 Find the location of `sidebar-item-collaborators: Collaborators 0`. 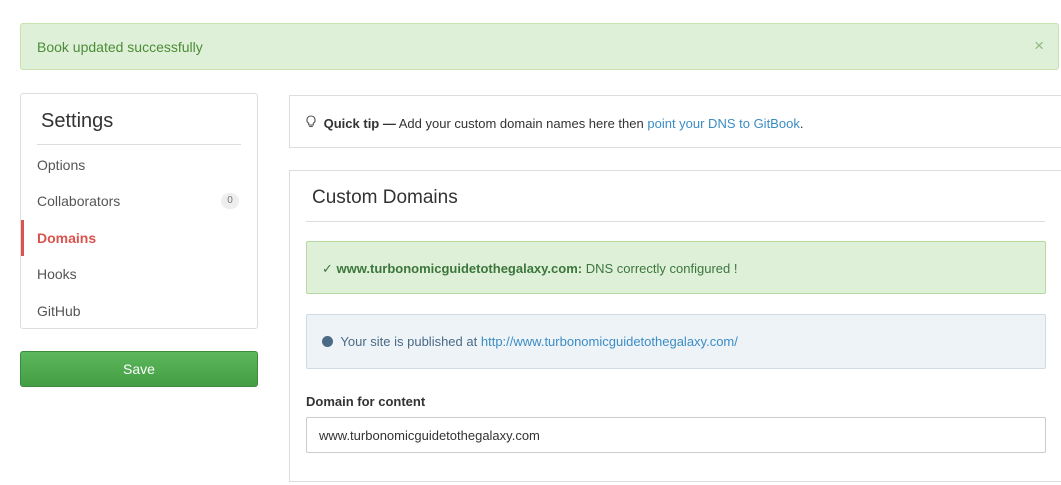

sidebar-item-collaborators: Collaborators 0 is located at coordinates (139, 201).